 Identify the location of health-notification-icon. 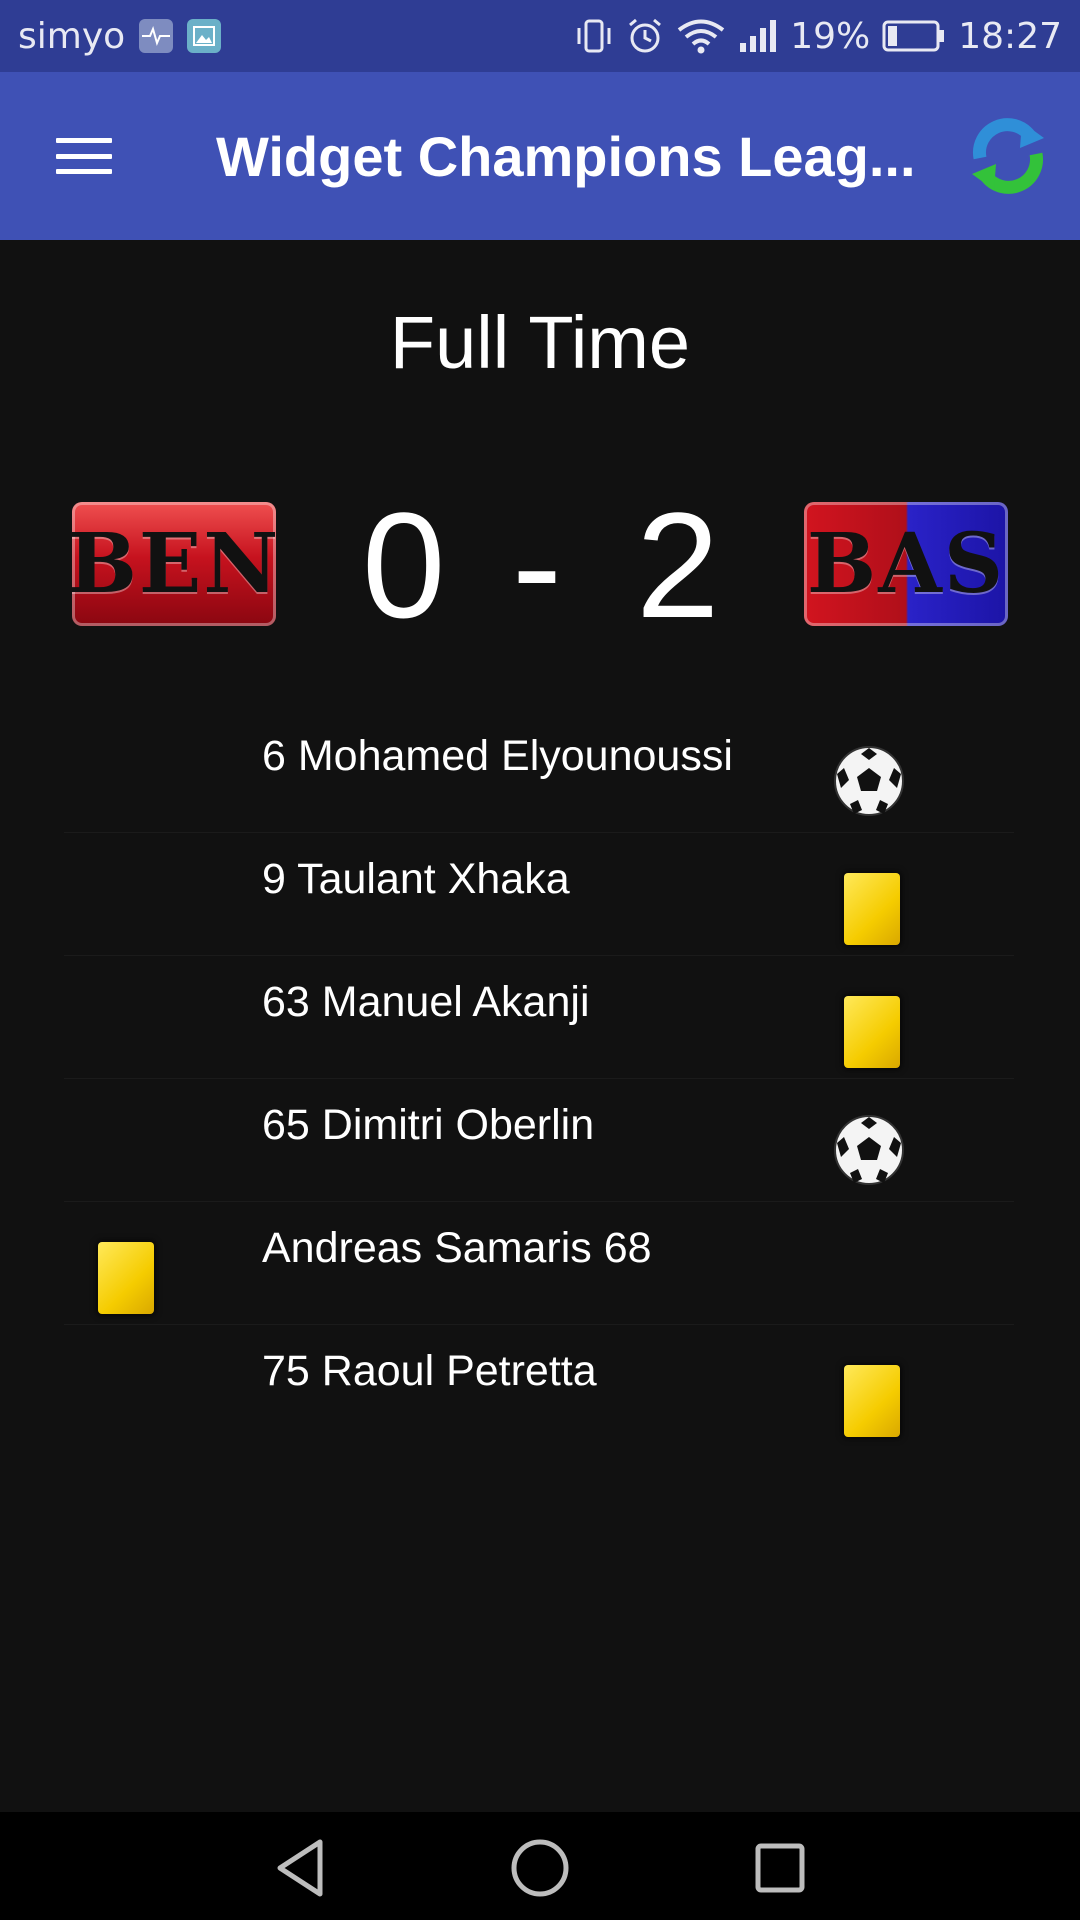
(156, 36).